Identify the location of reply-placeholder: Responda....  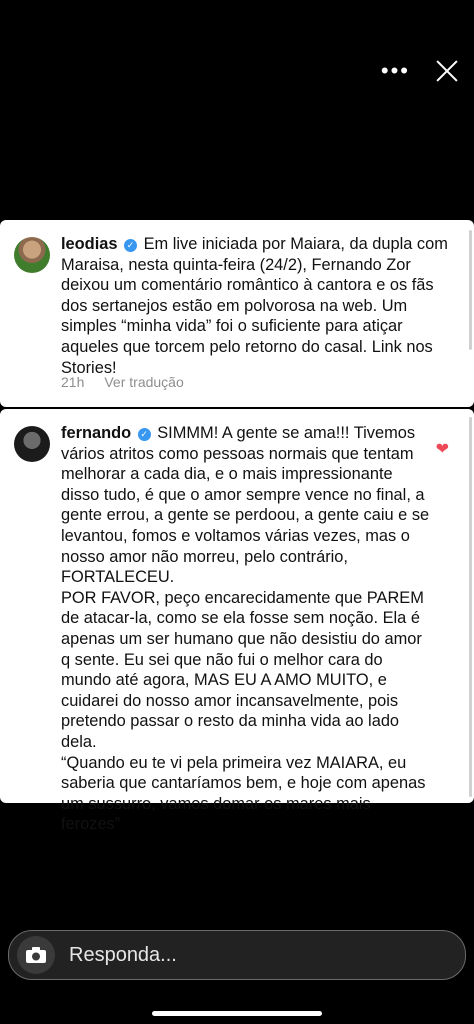
(123, 955).